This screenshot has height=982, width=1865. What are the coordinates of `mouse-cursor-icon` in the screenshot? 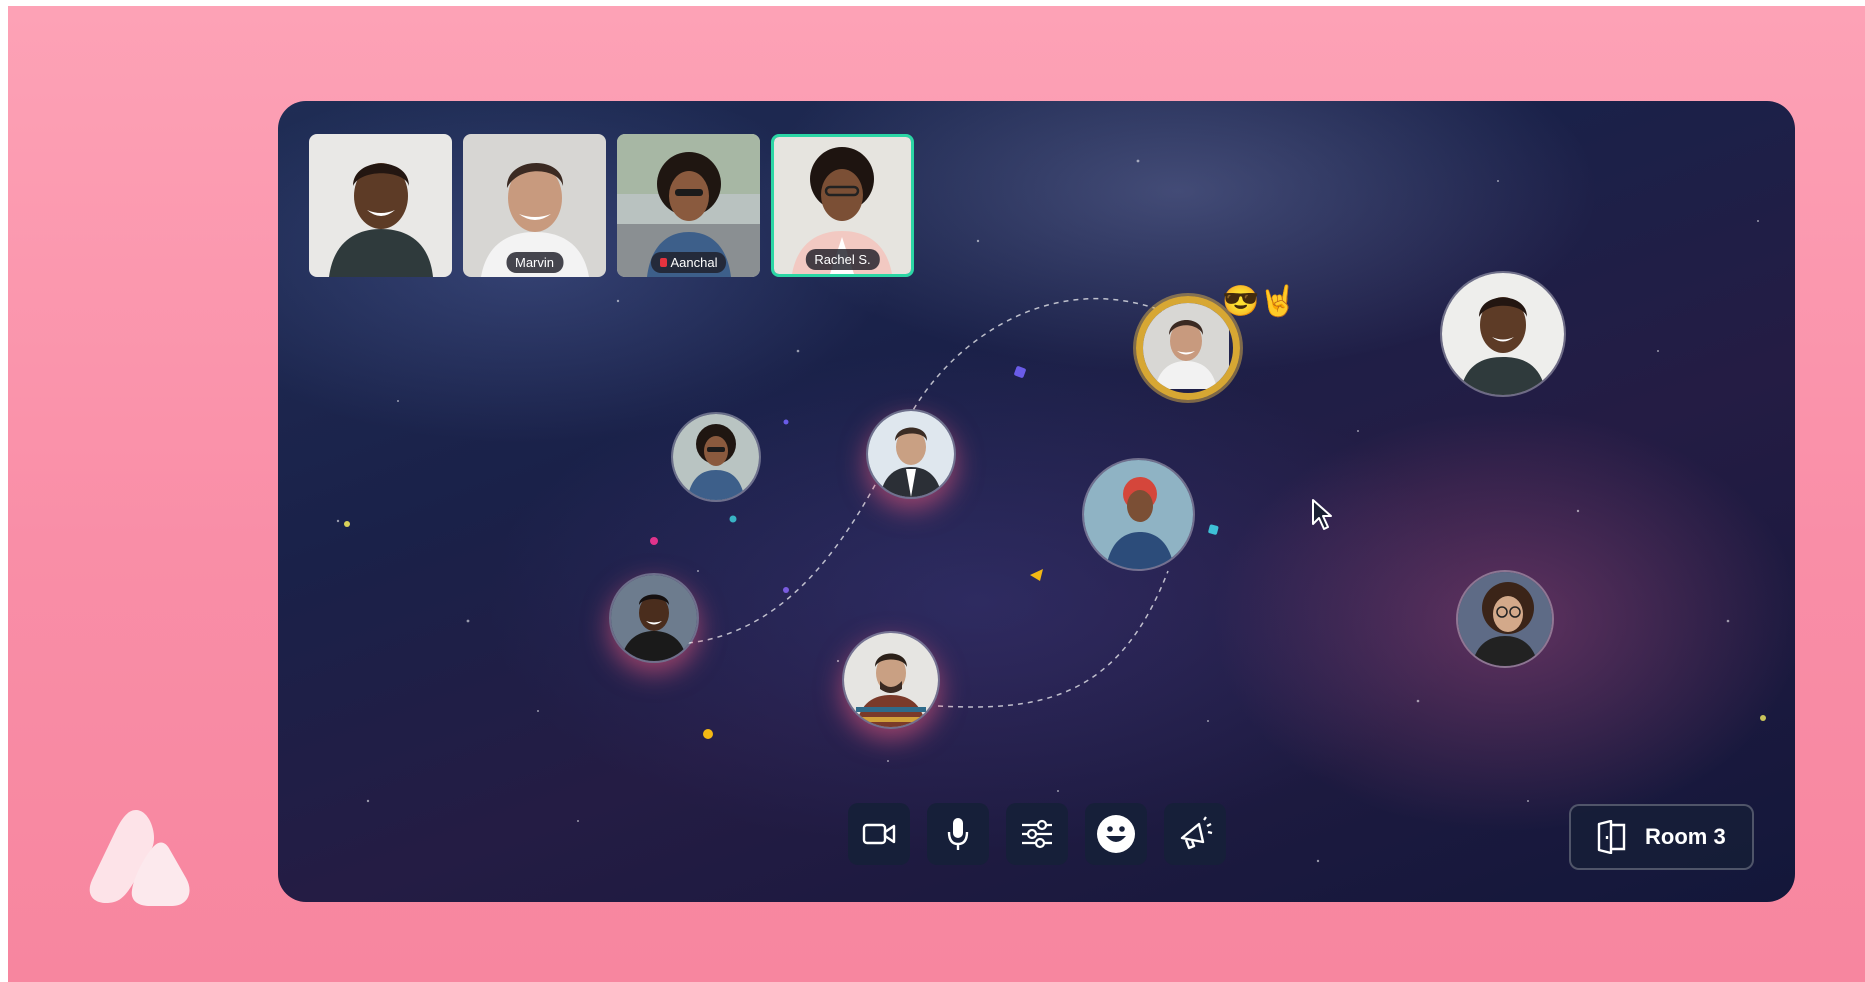 It's located at (1322, 514).